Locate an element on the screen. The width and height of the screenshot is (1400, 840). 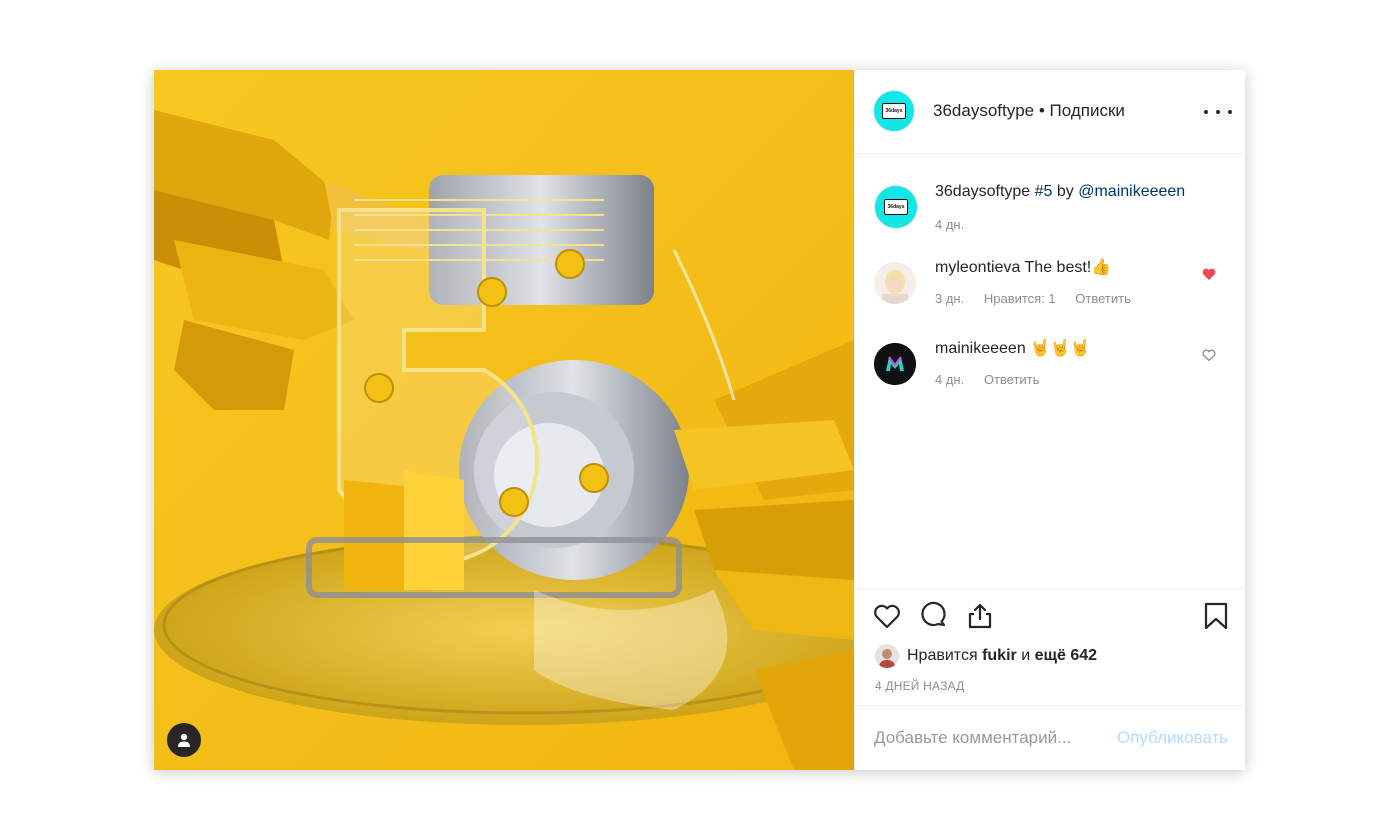
more-options-button is located at coordinates (1218, 112).